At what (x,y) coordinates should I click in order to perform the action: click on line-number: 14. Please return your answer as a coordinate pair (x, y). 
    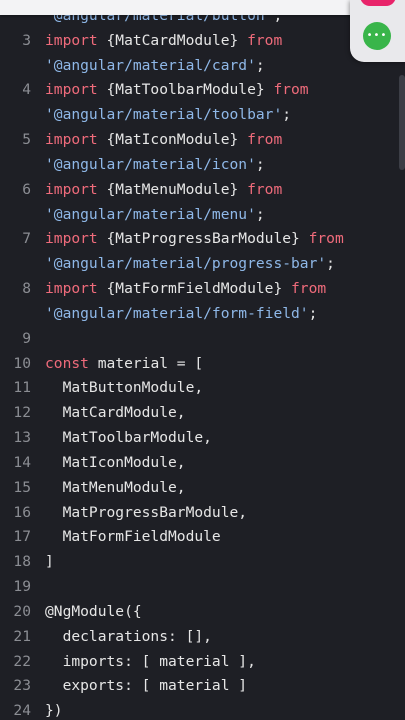
    Looking at the image, I should click on (22, 462).